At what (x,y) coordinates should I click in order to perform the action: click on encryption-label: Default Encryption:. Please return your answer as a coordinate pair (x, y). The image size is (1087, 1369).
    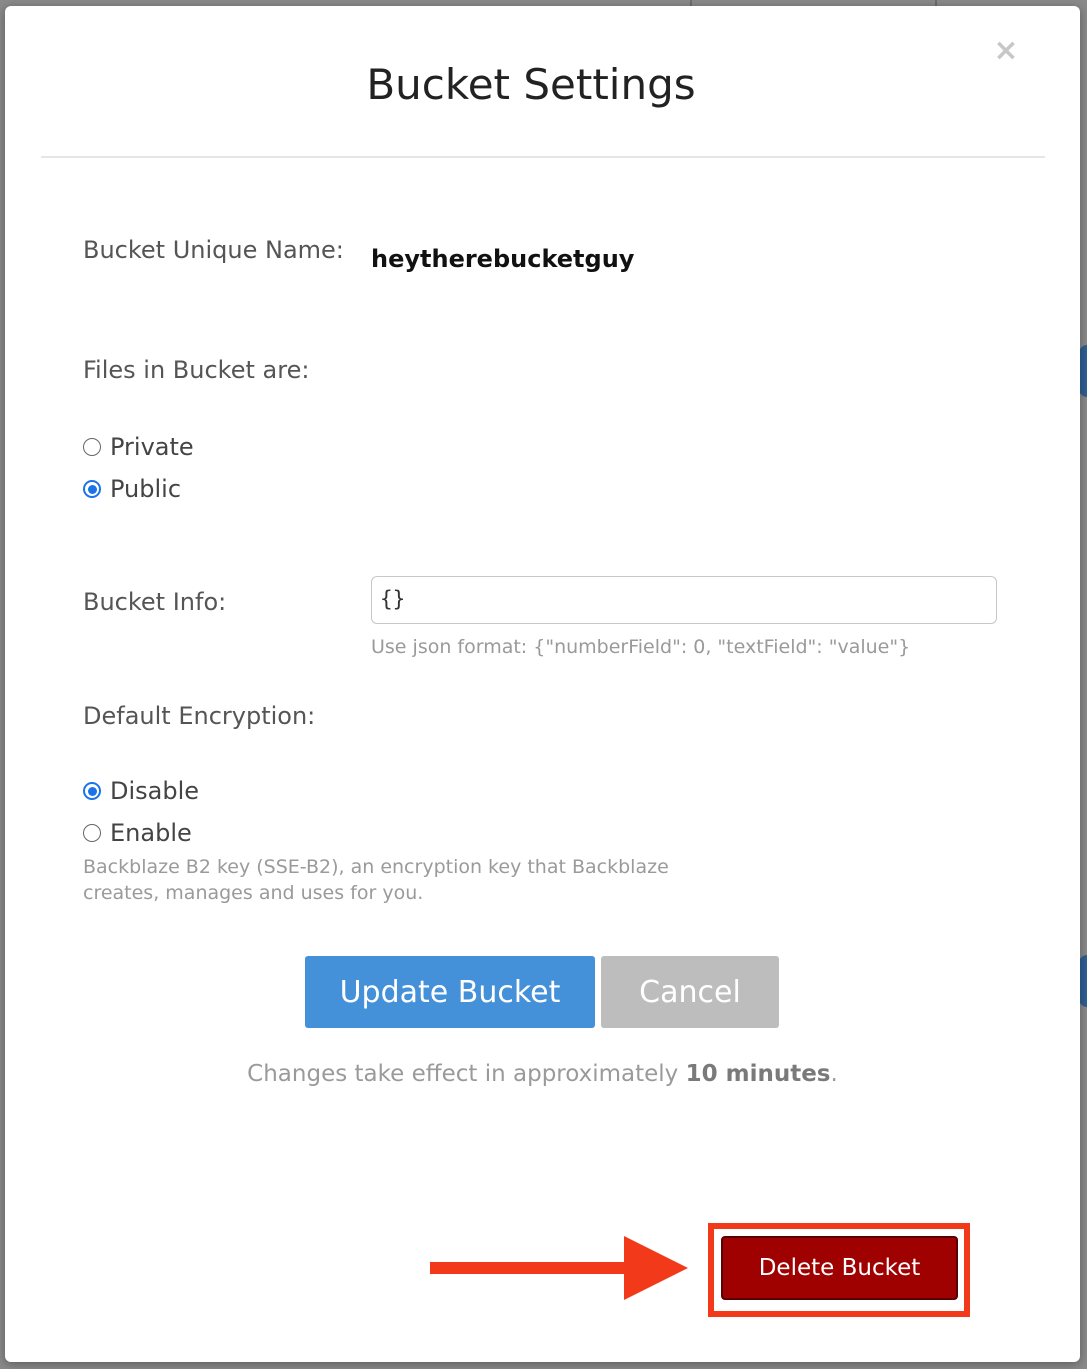
    Looking at the image, I should click on (199, 716).